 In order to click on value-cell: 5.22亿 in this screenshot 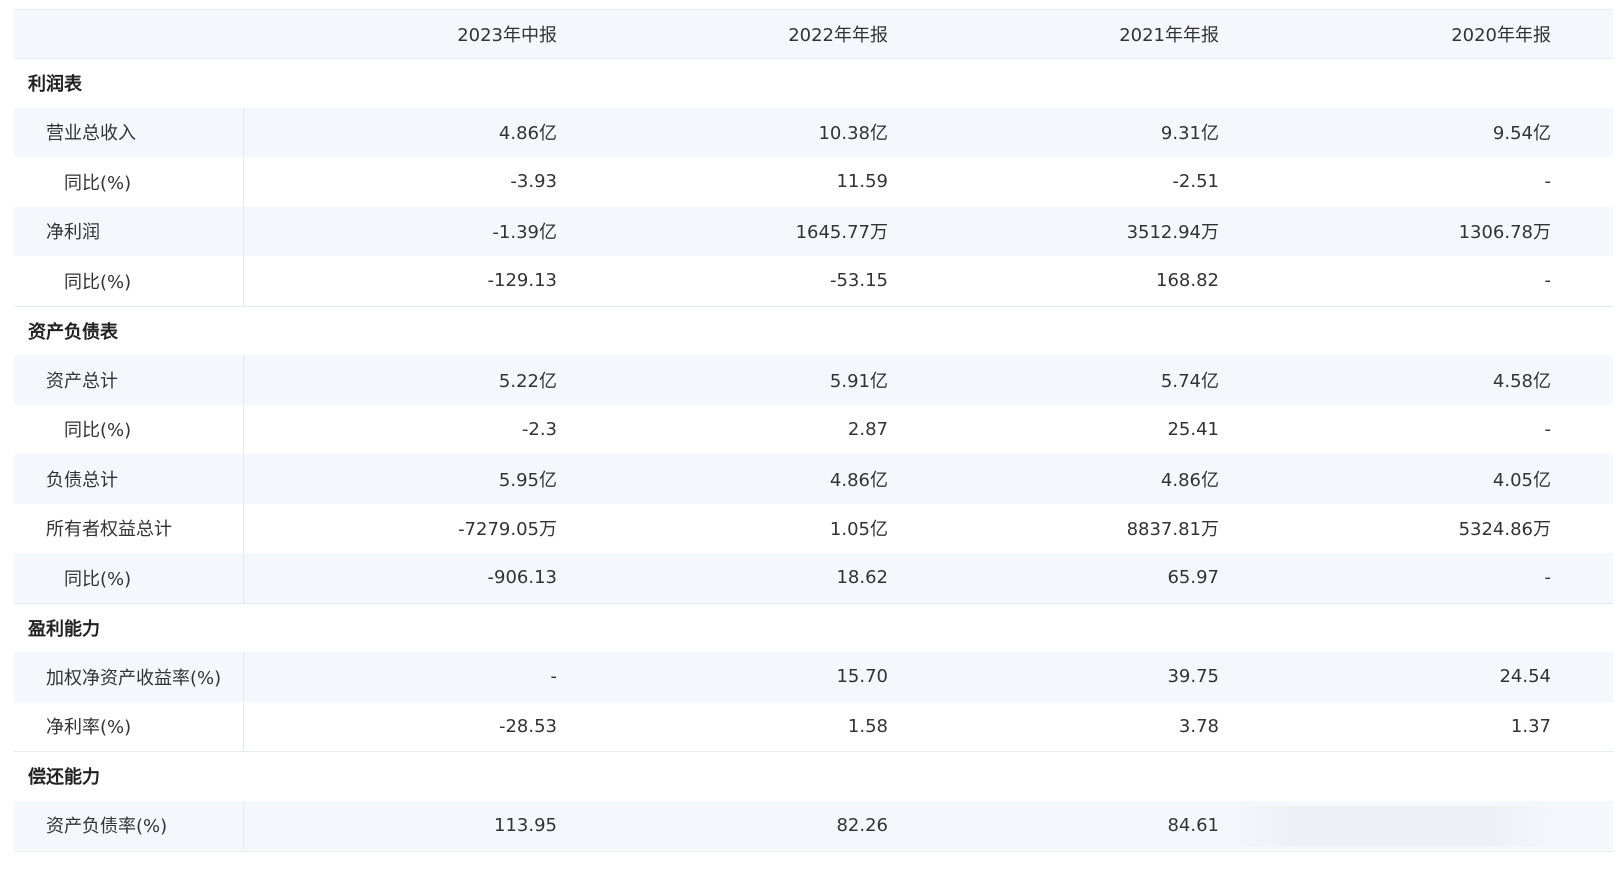, I will do `click(527, 381)`.